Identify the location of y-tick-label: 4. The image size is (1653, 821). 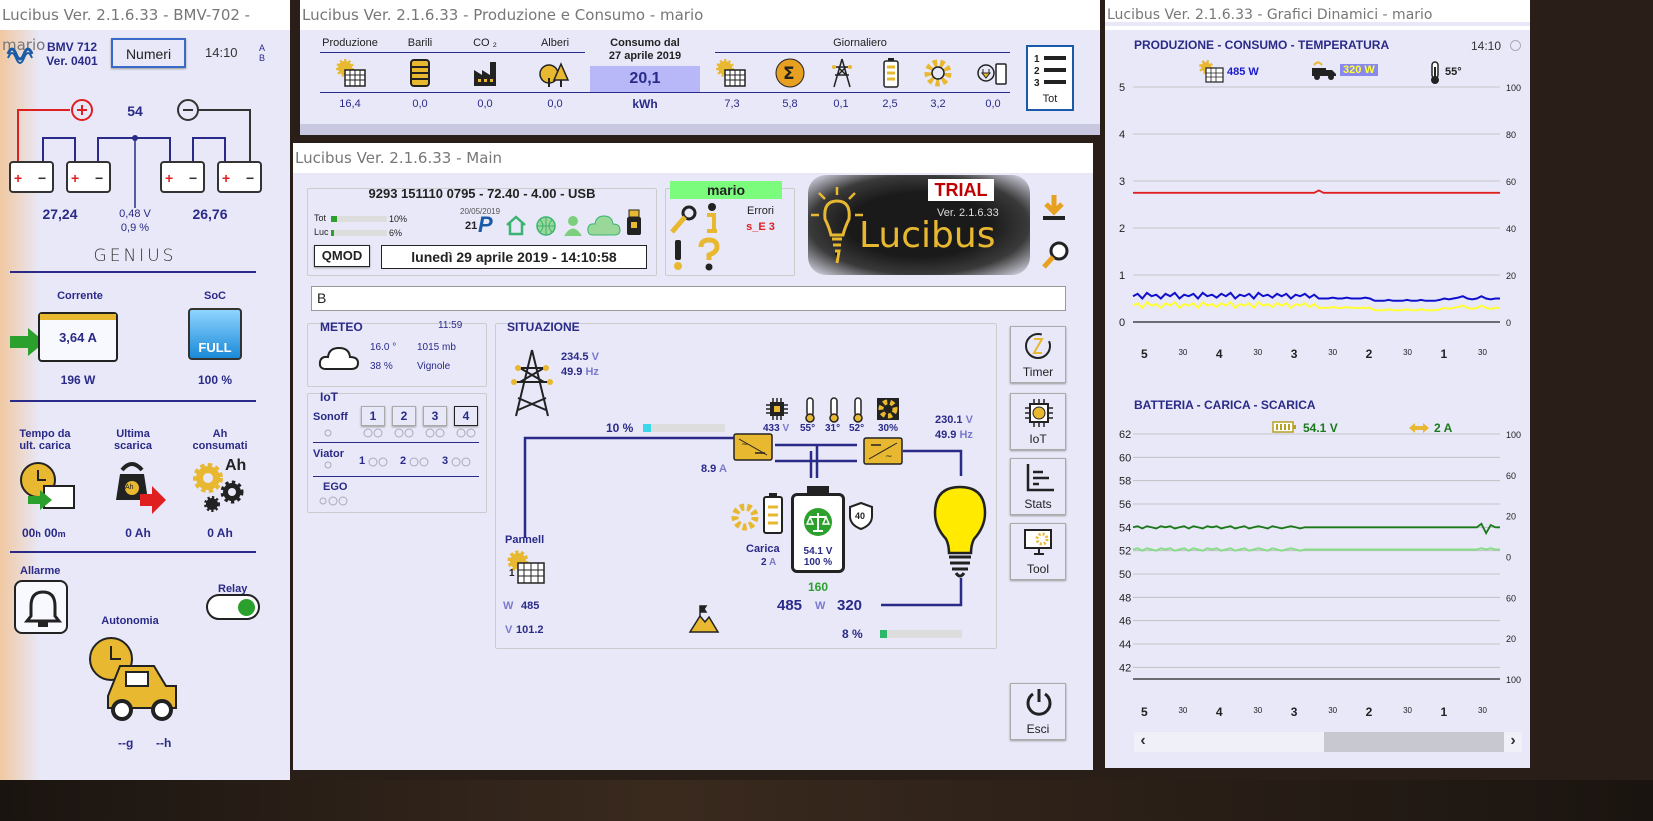
(1122, 135).